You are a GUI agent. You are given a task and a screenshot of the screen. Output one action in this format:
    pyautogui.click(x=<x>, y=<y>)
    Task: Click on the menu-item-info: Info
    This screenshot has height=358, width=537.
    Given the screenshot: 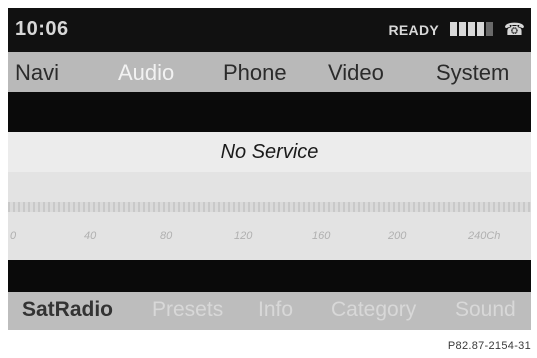 What is the action you would take?
    pyautogui.click(x=275, y=310)
    